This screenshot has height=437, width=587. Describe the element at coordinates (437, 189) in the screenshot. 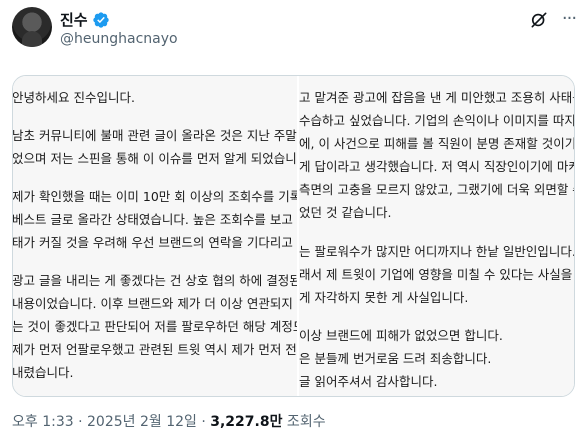

I see `image-text-line: 측면의 고충을 모르지 않았고, 그랬기에 더욱 외면할 수` at that location.